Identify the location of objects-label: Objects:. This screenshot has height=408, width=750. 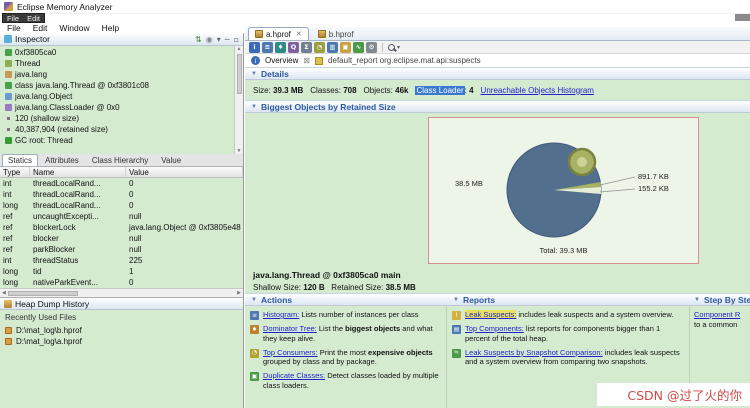
(378, 90).